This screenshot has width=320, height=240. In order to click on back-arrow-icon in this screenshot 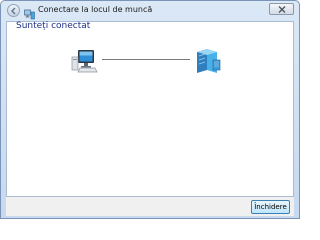, I will do `click(13, 11)`.